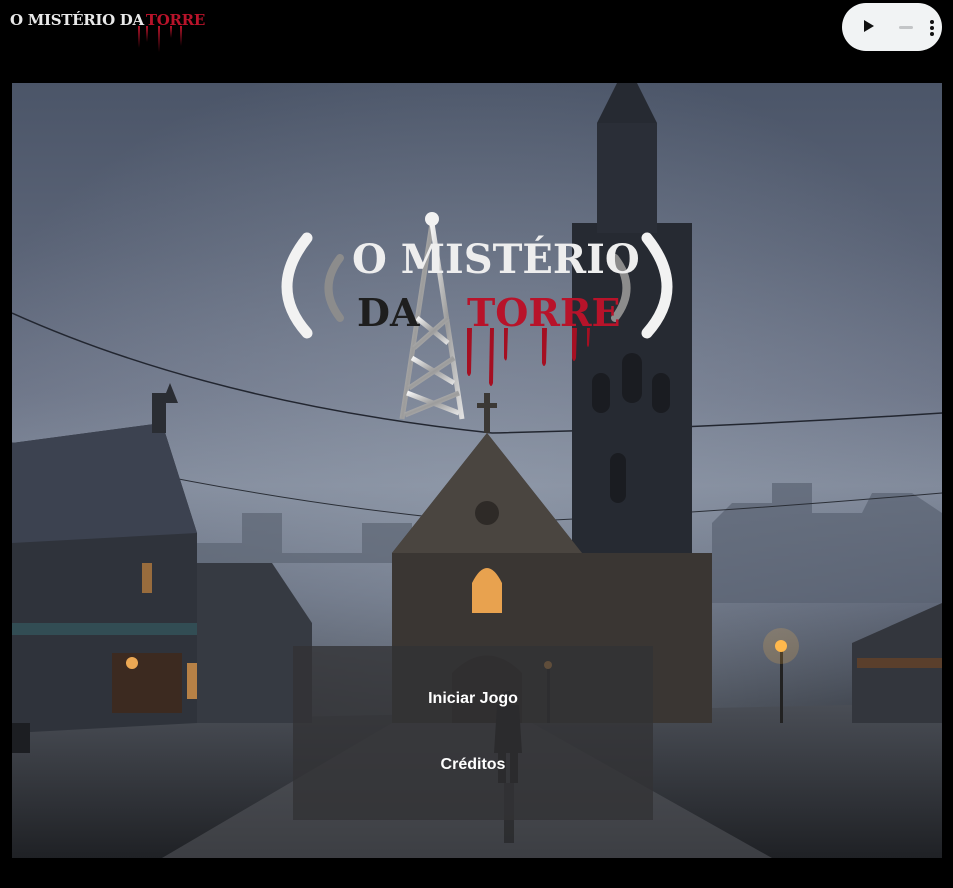  I want to click on title-line-2a: DA, so click(388, 312).